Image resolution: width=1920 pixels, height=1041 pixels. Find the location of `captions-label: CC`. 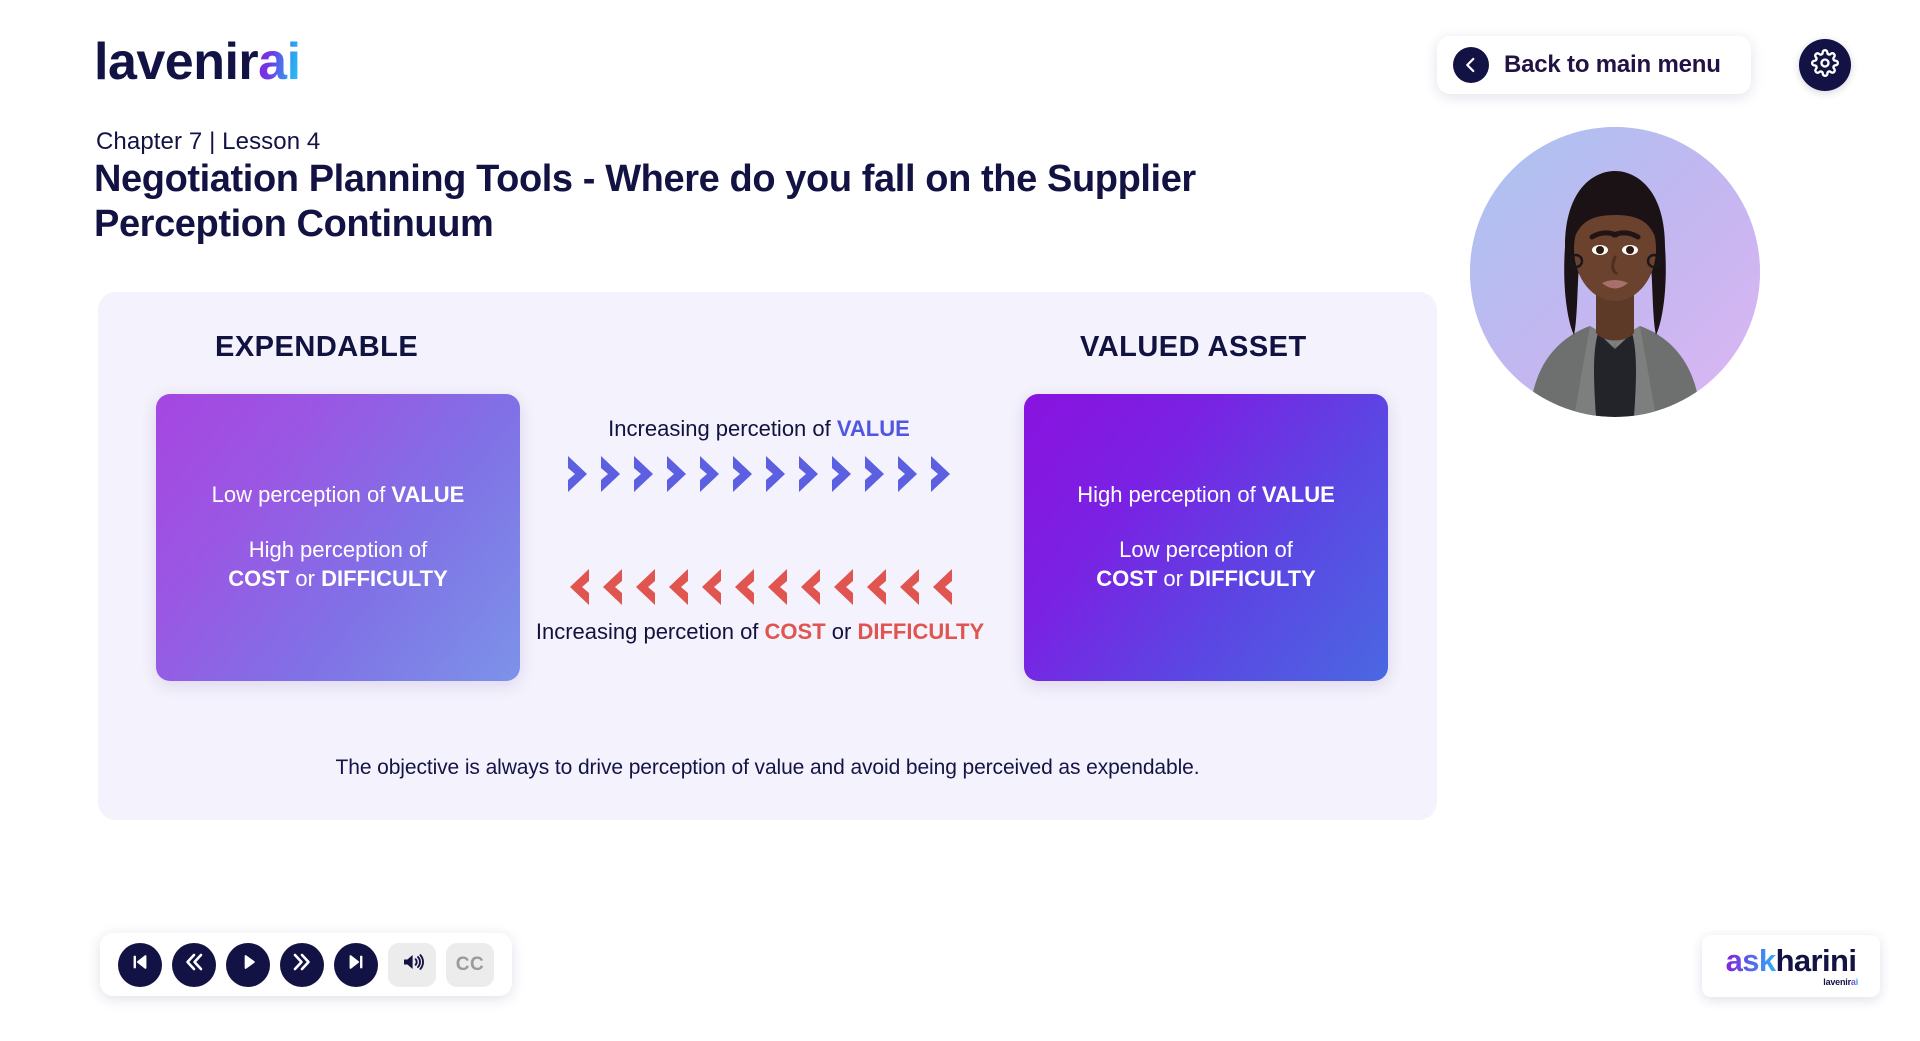

captions-label: CC is located at coordinates (470, 964).